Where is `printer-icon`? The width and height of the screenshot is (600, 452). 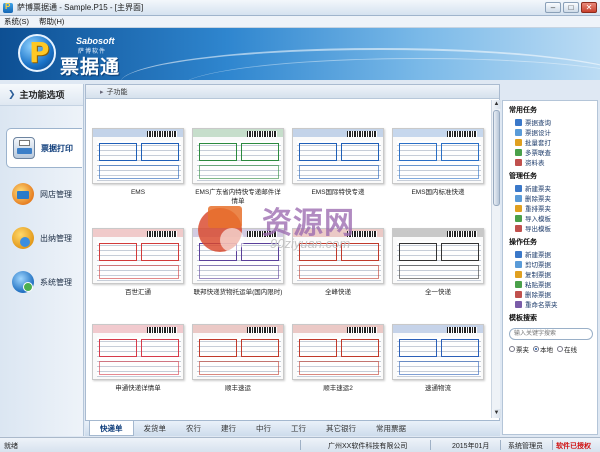
printer-icon is located at coordinates (24, 148).